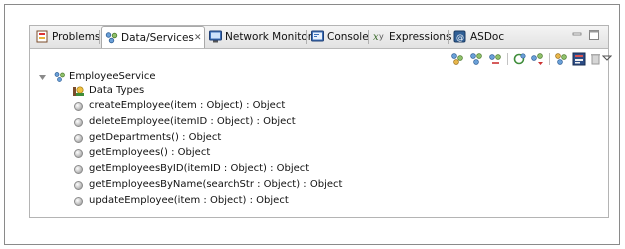 The height and width of the screenshot is (249, 625). Describe the element at coordinates (381, 36) in the screenshot. I see `svg-text: y` at that location.